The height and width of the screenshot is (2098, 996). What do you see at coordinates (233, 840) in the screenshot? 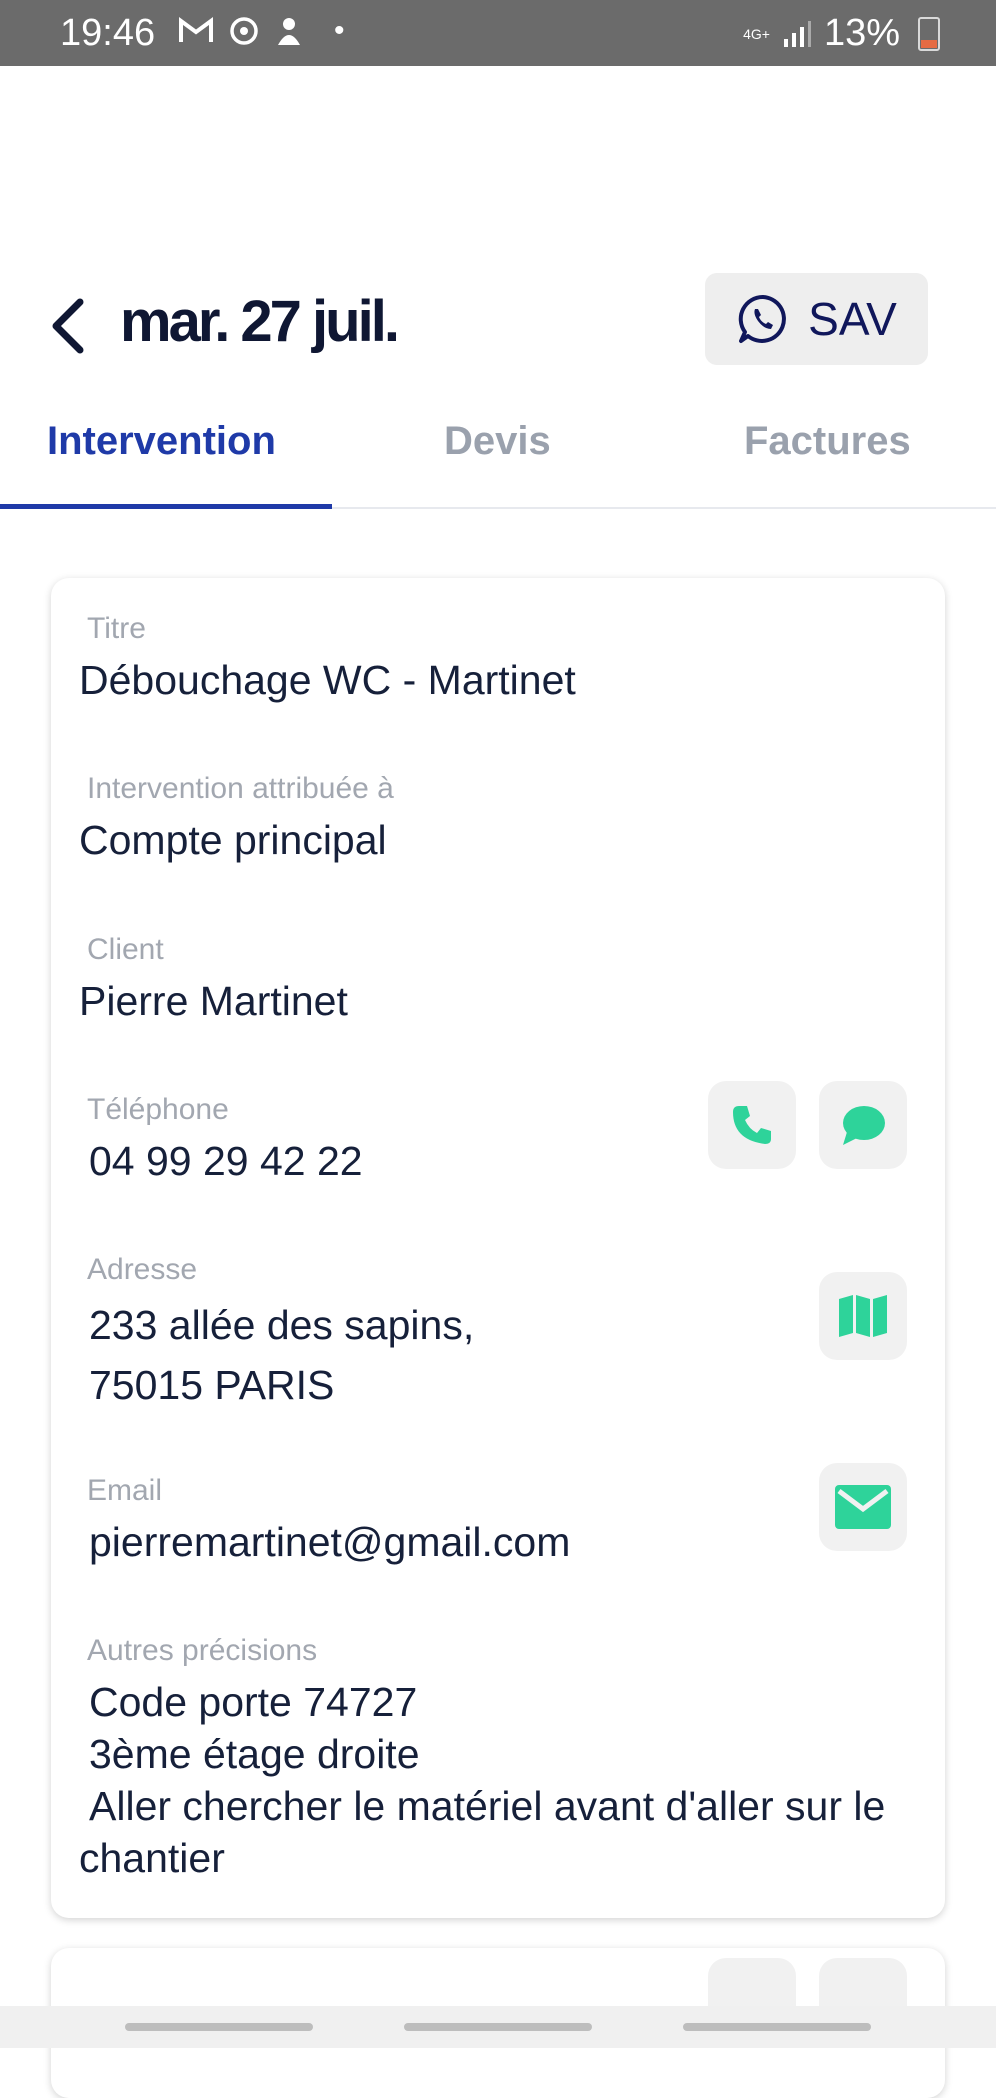
I see `attribuee-value: Compte principal` at bounding box center [233, 840].